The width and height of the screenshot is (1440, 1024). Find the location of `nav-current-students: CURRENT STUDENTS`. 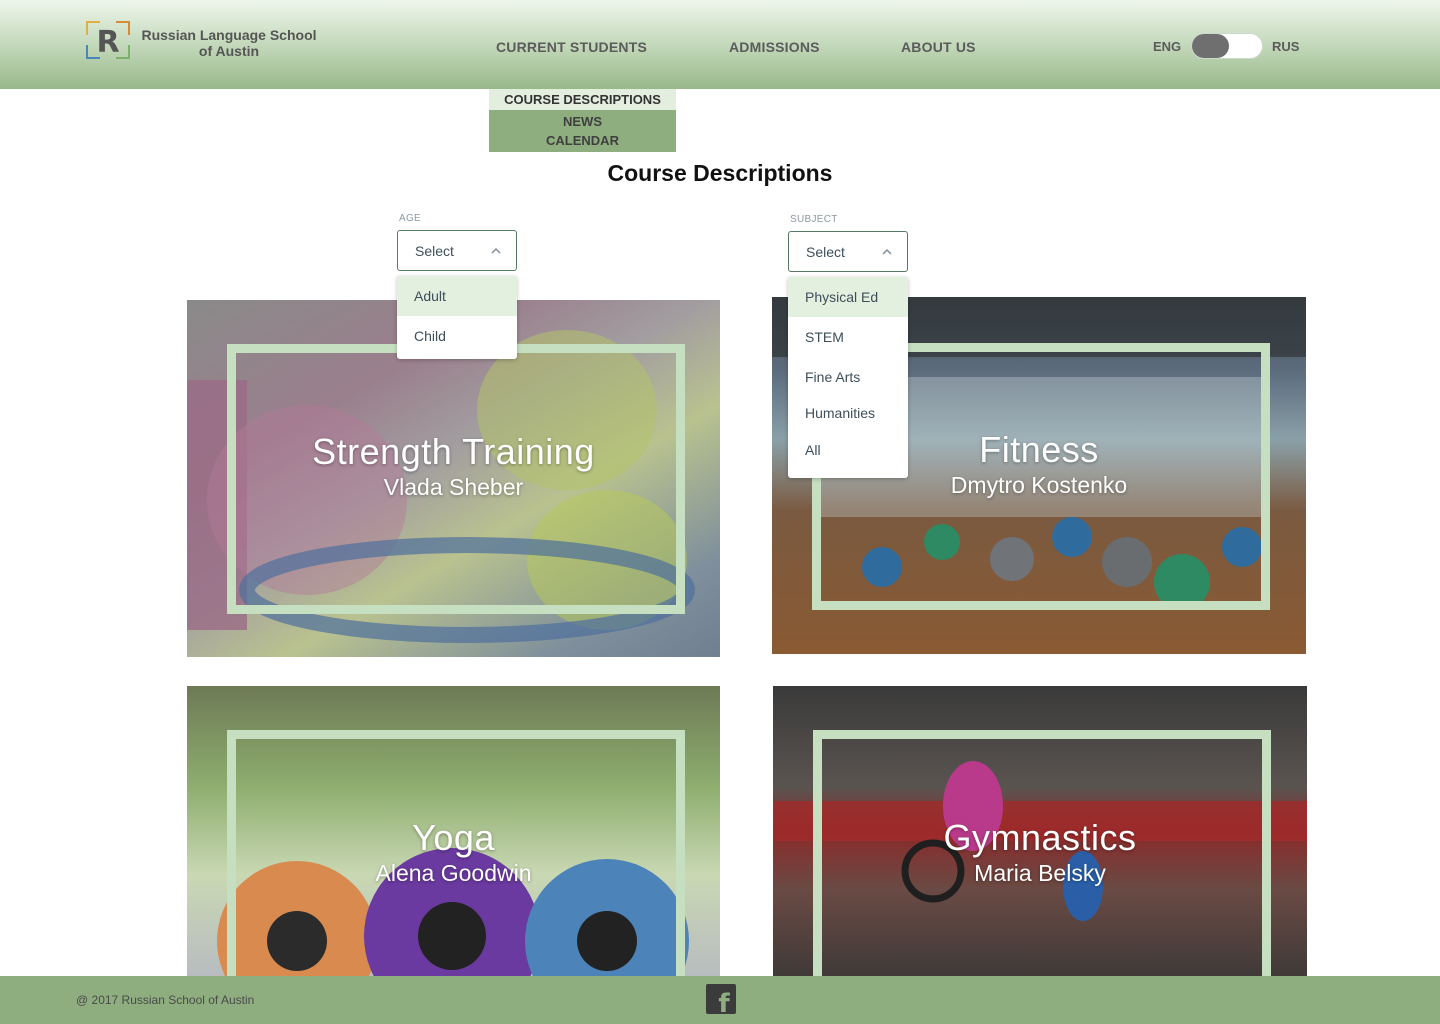

nav-current-students: CURRENT STUDENTS is located at coordinates (571, 47).